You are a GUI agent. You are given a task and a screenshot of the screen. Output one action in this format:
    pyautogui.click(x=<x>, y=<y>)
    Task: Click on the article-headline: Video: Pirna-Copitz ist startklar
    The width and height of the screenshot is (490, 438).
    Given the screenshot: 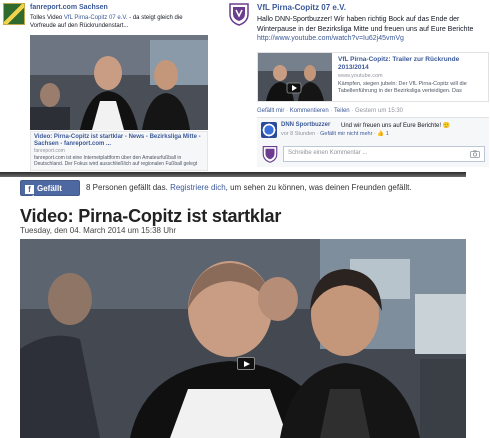 What is the action you would take?
    pyautogui.click(x=151, y=216)
    